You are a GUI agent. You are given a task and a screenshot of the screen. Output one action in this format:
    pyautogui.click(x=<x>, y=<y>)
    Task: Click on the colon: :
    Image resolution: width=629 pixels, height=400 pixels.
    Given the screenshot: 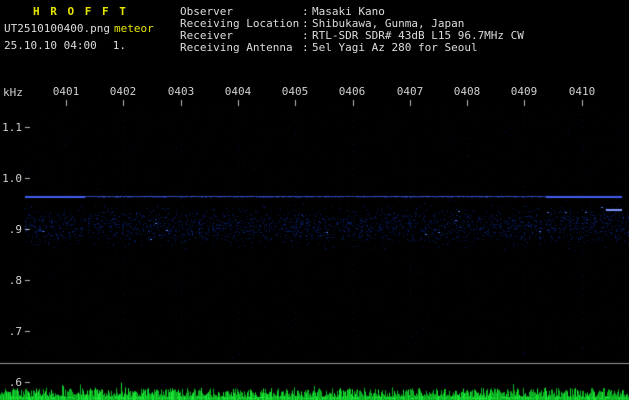 What is the action you would take?
    pyautogui.click(x=305, y=47)
    